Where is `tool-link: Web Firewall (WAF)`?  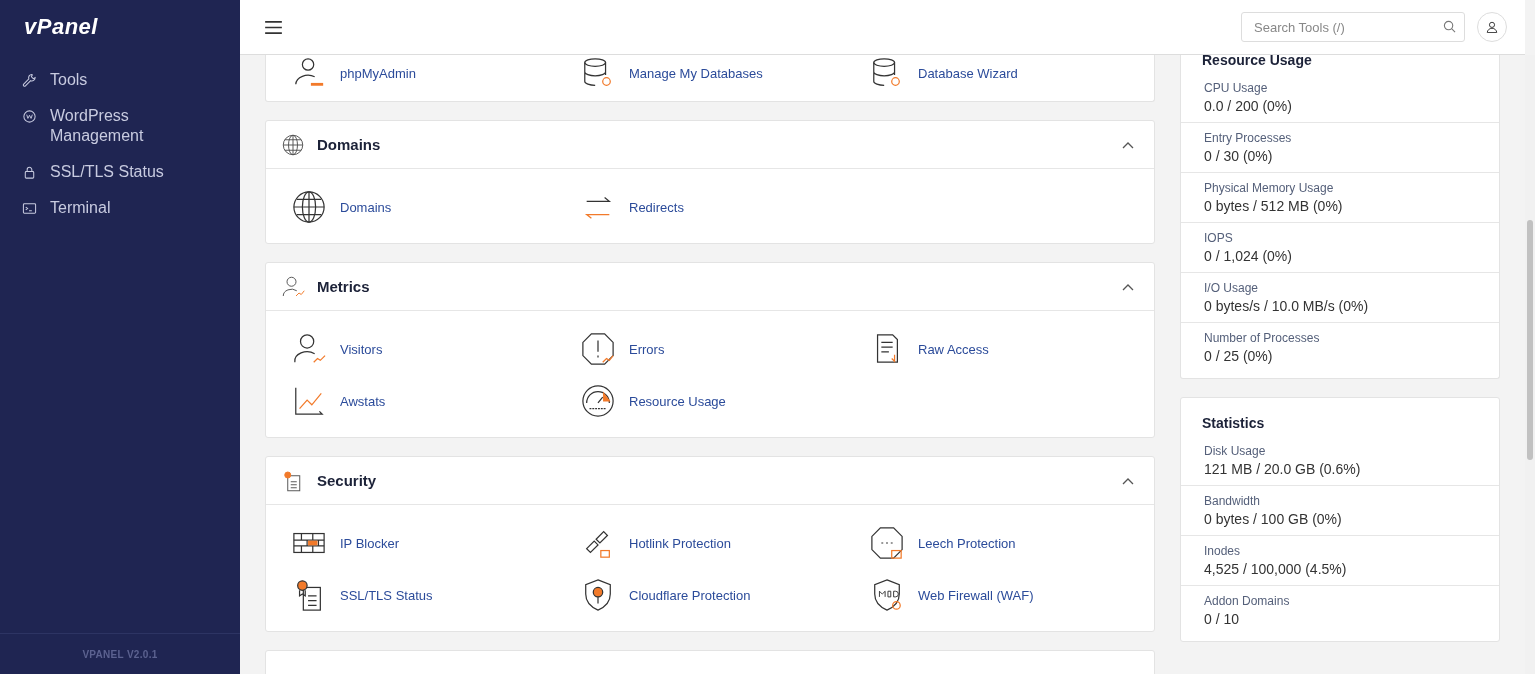
tool-link: Web Firewall (WAF) is located at coordinates (1014, 595).